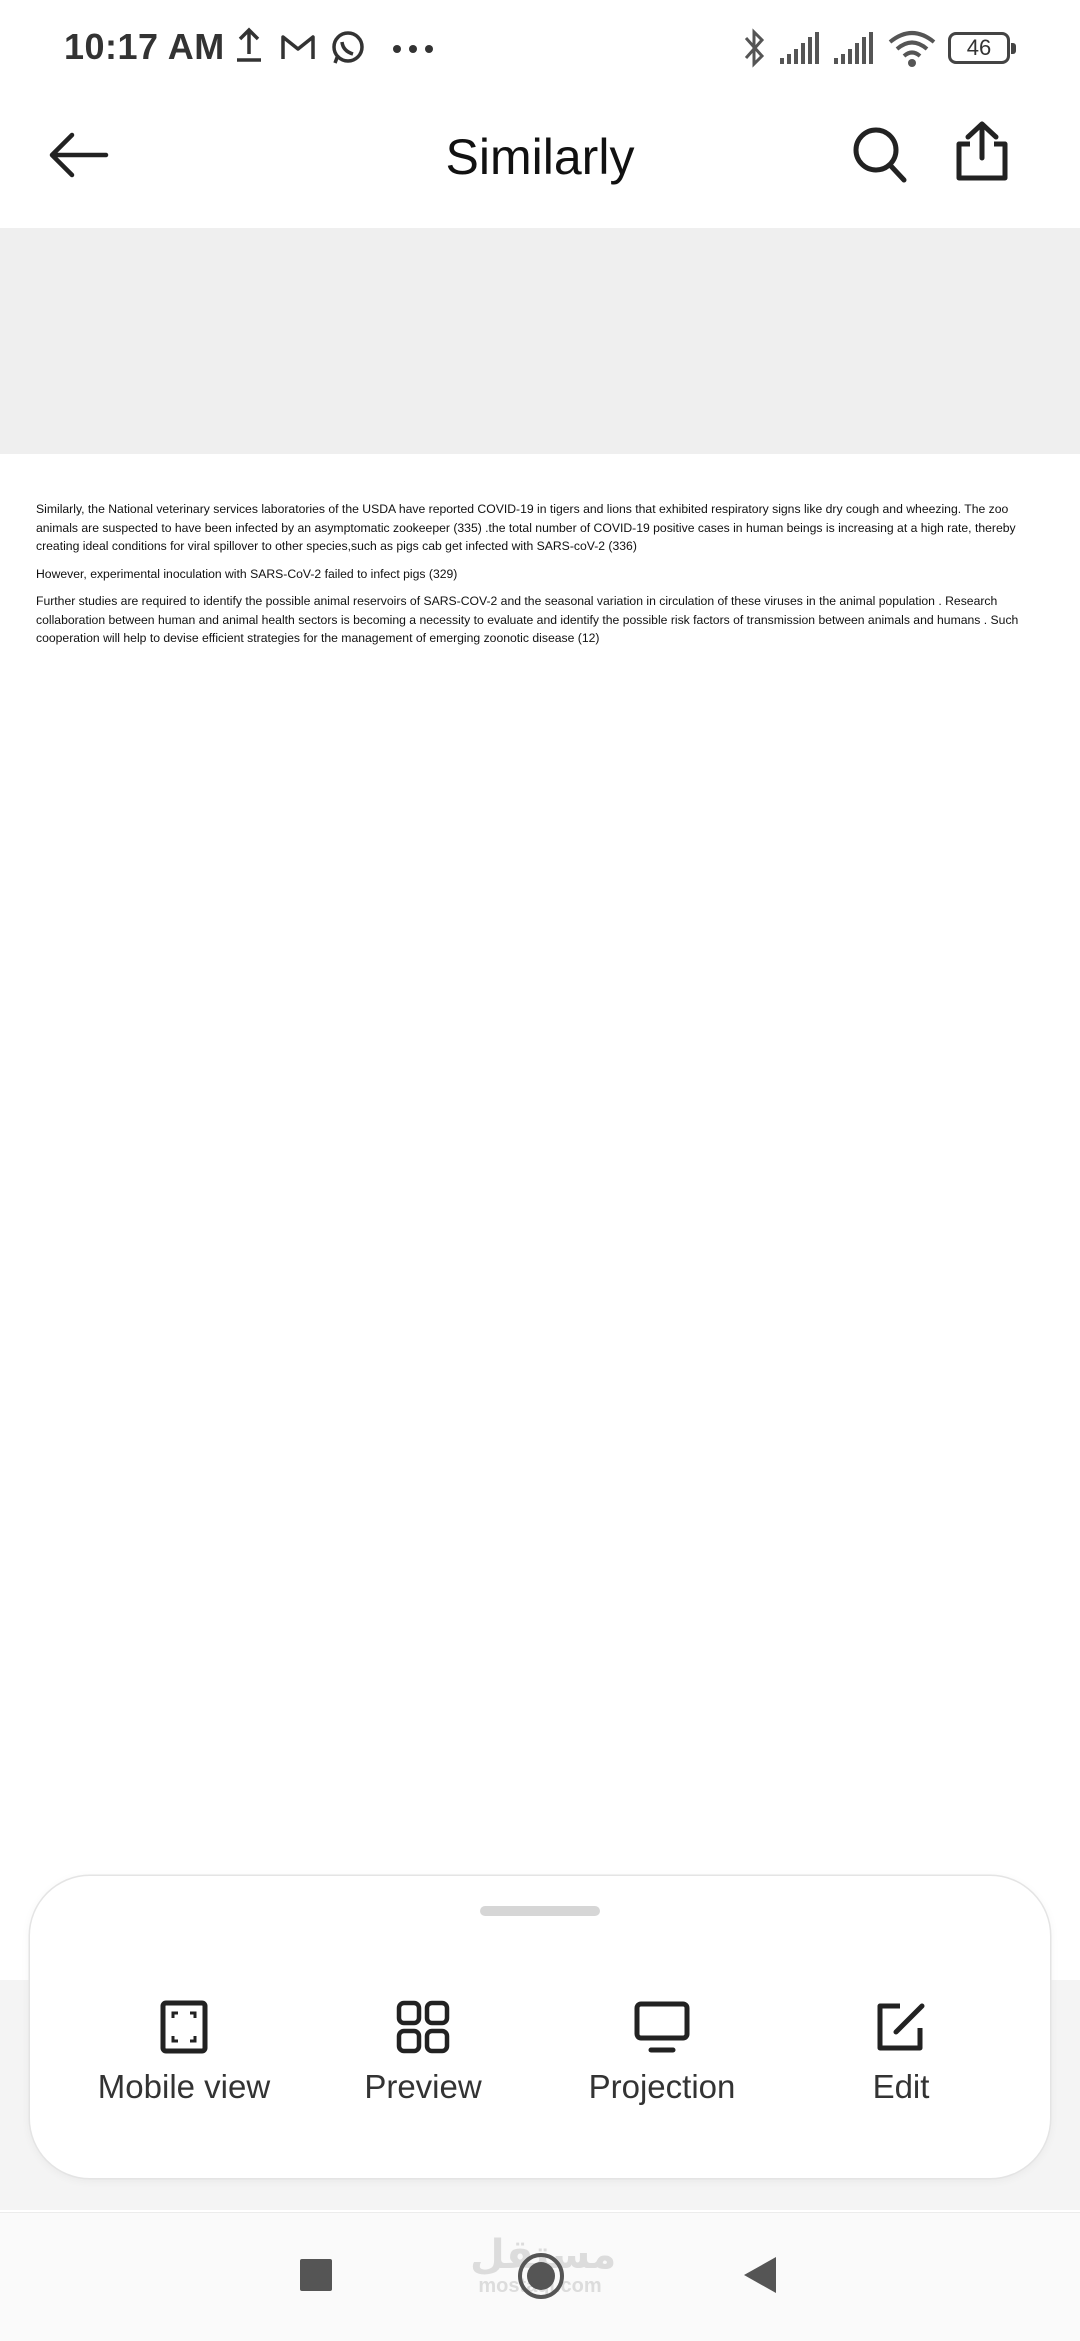 This screenshot has height=2341, width=1080. Describe the element at coordinates (912, 49) in the screenshot. I see `wifi-icon` at that location.